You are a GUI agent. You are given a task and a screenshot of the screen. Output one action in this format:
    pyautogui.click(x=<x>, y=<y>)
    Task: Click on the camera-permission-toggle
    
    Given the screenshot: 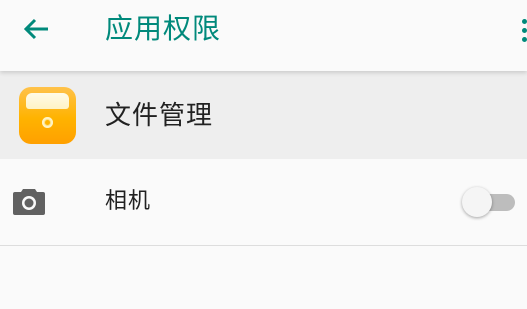 What is the action you would take?
    pyautogui.click(x=488, y=202)
    